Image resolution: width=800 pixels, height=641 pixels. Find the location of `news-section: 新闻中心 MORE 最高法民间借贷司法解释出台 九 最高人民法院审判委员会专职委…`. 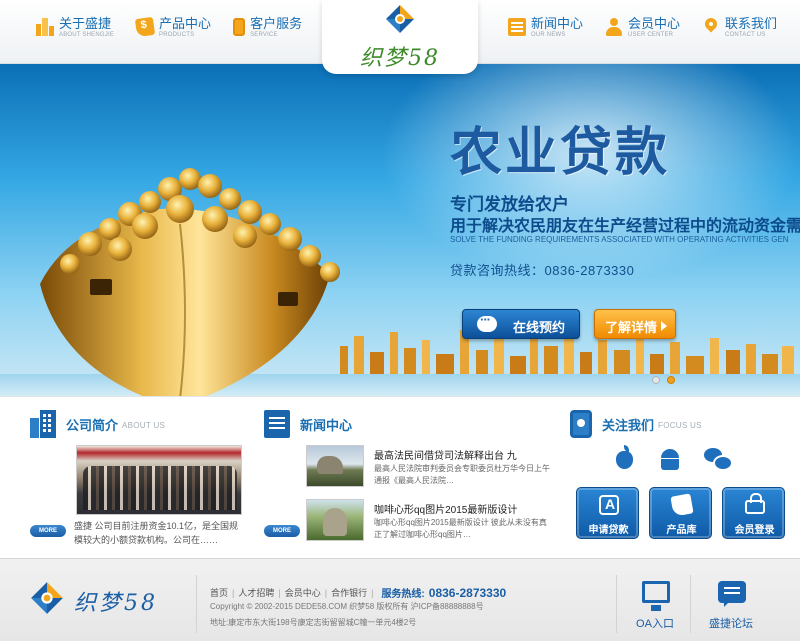

news-section: 新闻中心 MORE 最高法民间借贷司法解释出台 九 最高人民法院审判委员会专职委… is located at coordinates (409, 484).